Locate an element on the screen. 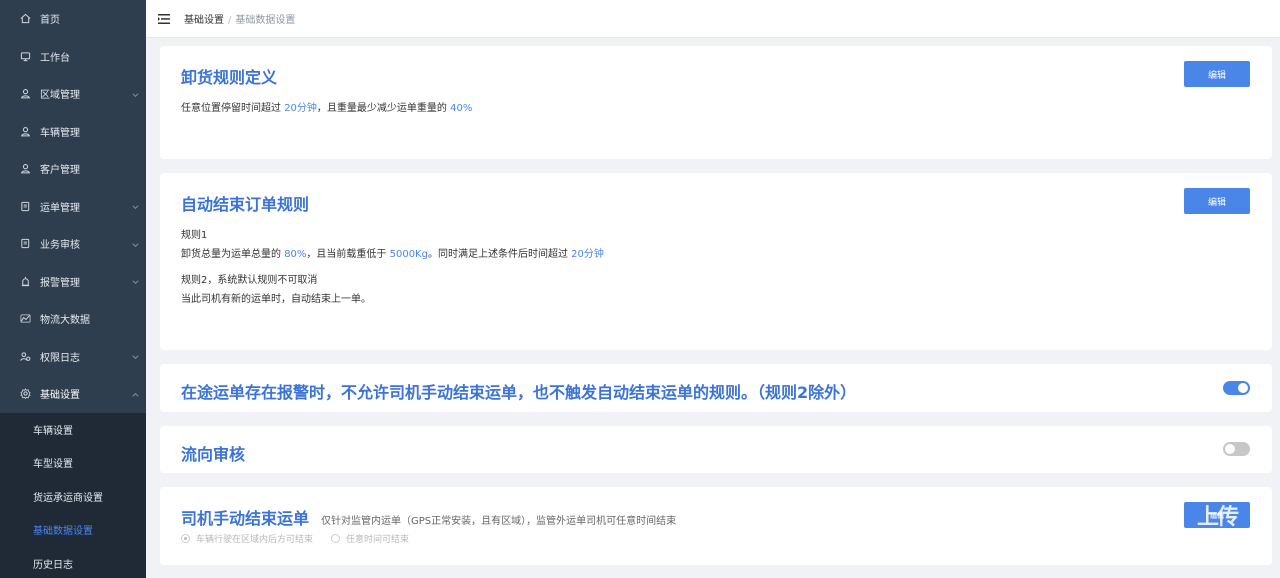 The image size is (1280, 578). top-bar: 基础设置 / 基础数据设置 is located at coordinates (713, 19).